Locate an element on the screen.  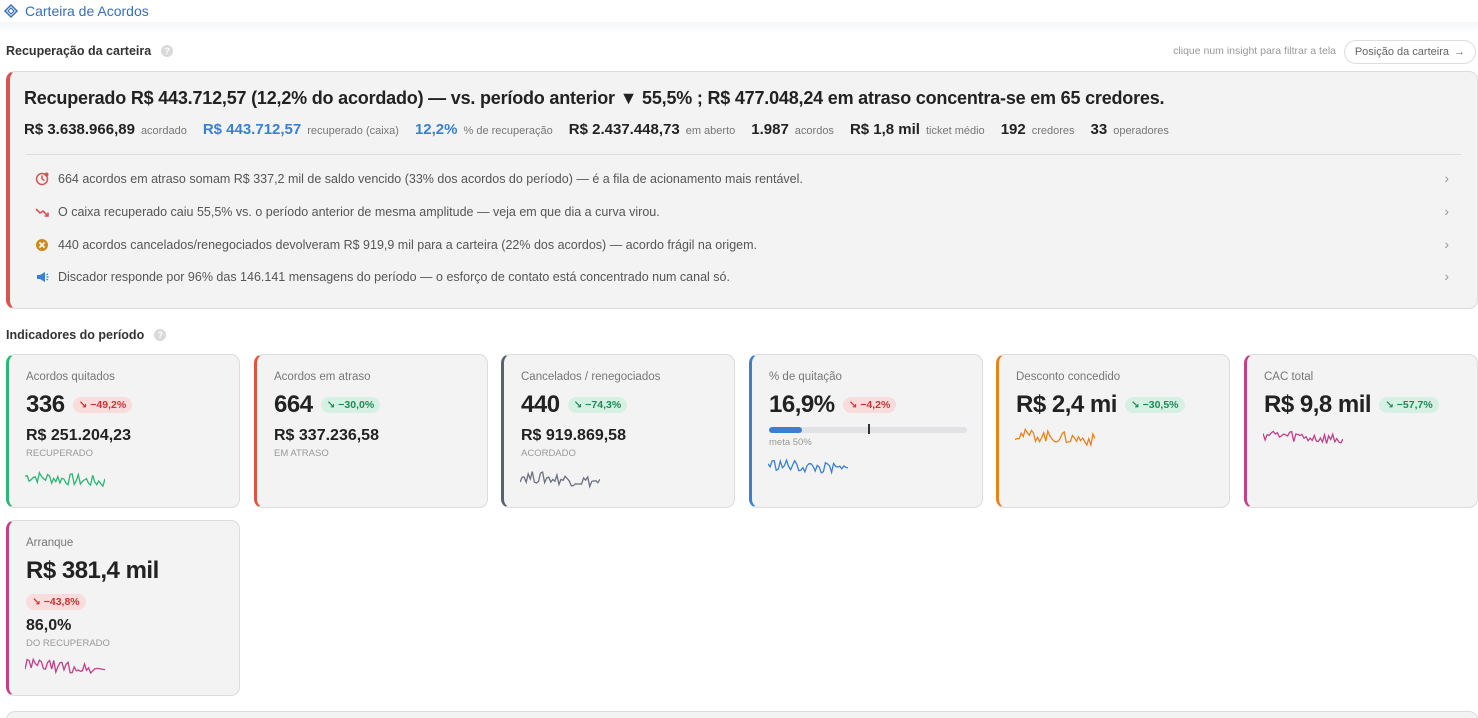
stat-value: R$ 1,8 mil is located at coordinates (884, 129).